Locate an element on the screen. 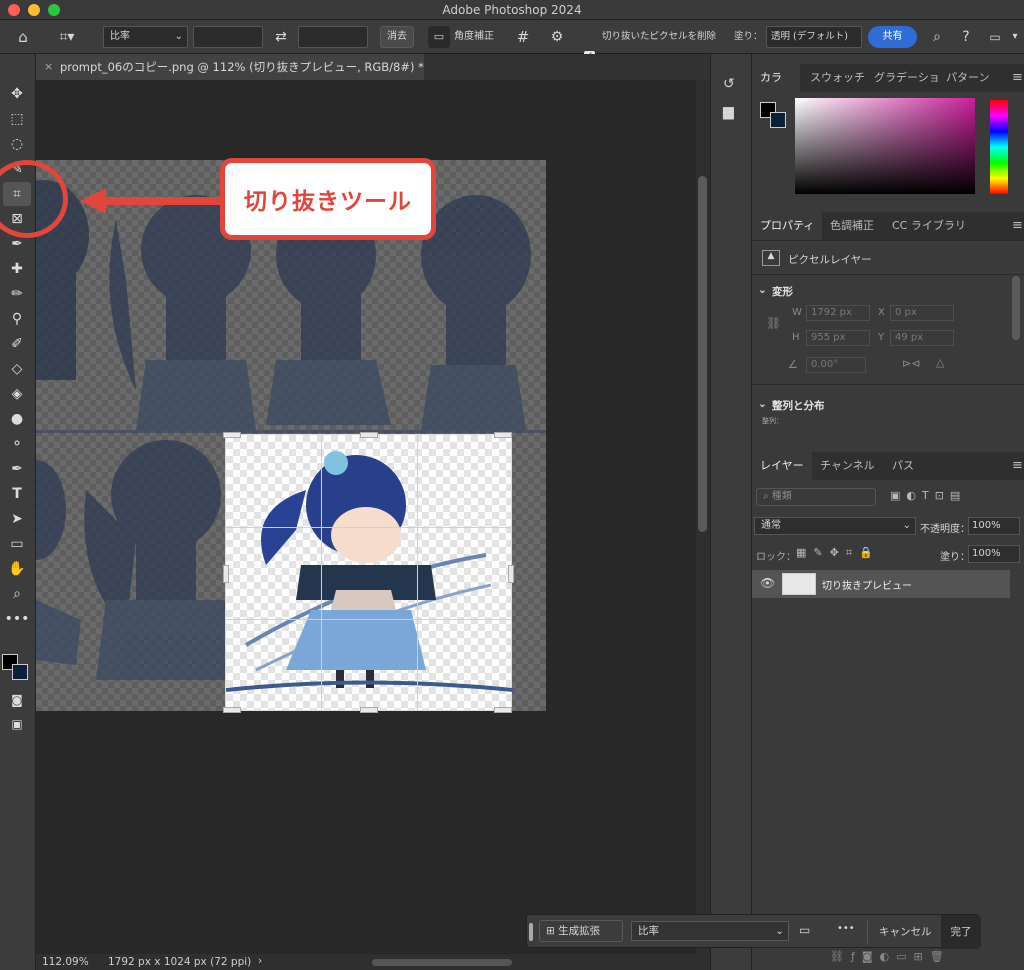  layer-row: 👁 切り抜きプレビュー is located at coordinates (881, 584).